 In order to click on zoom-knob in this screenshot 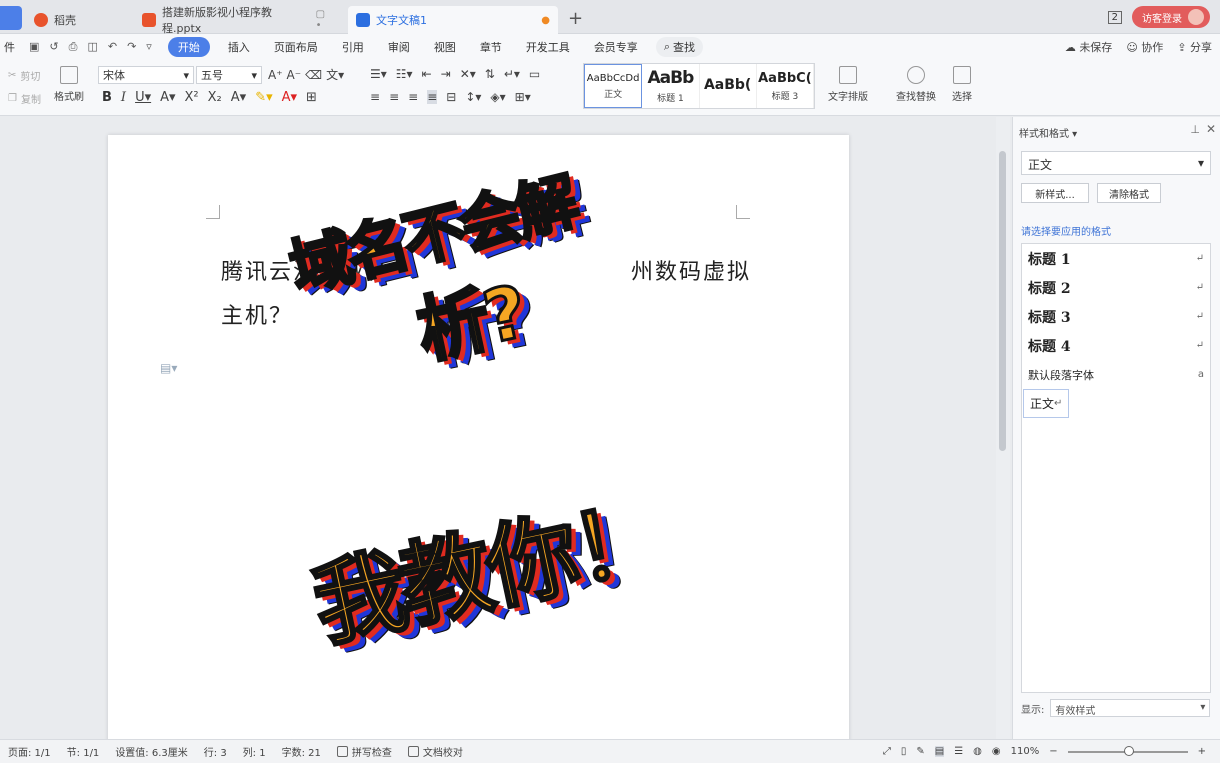, I will do `click(1128, 750)`.